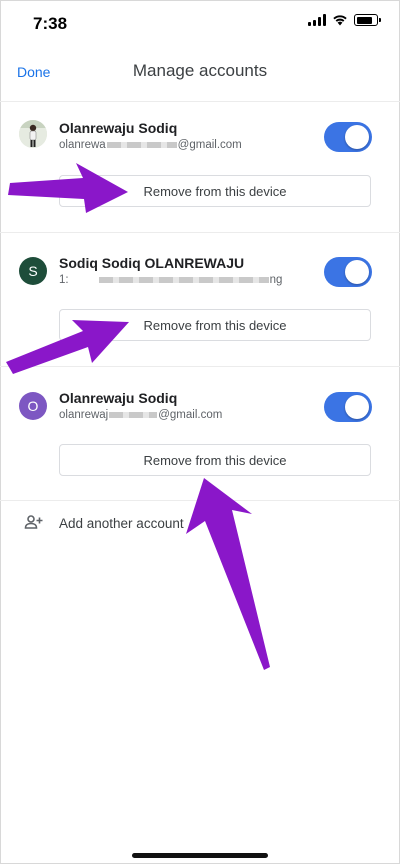 Image resolution: width=400 pixels, height=864 pixels. I want to click on add-person-icon, so click(33, 522).